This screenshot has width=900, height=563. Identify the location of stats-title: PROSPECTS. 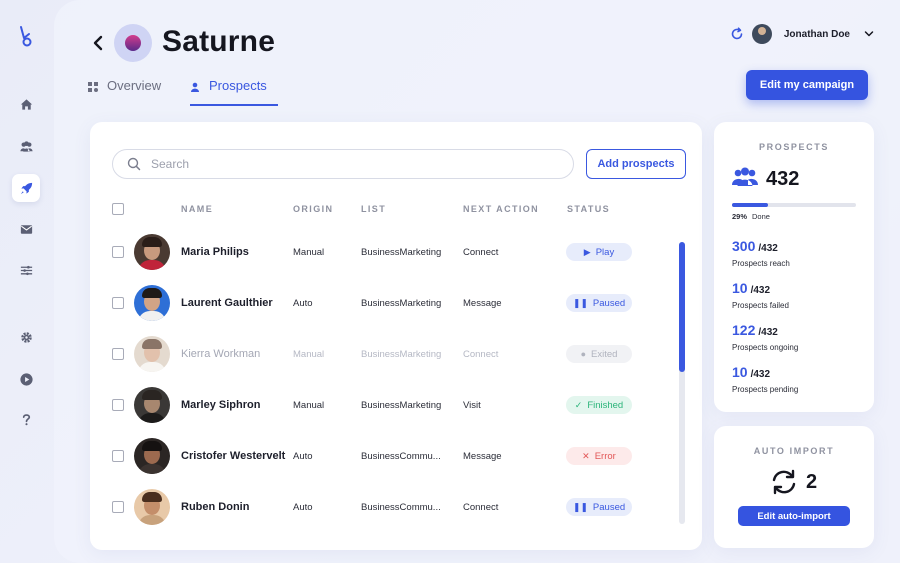
(794, 147).